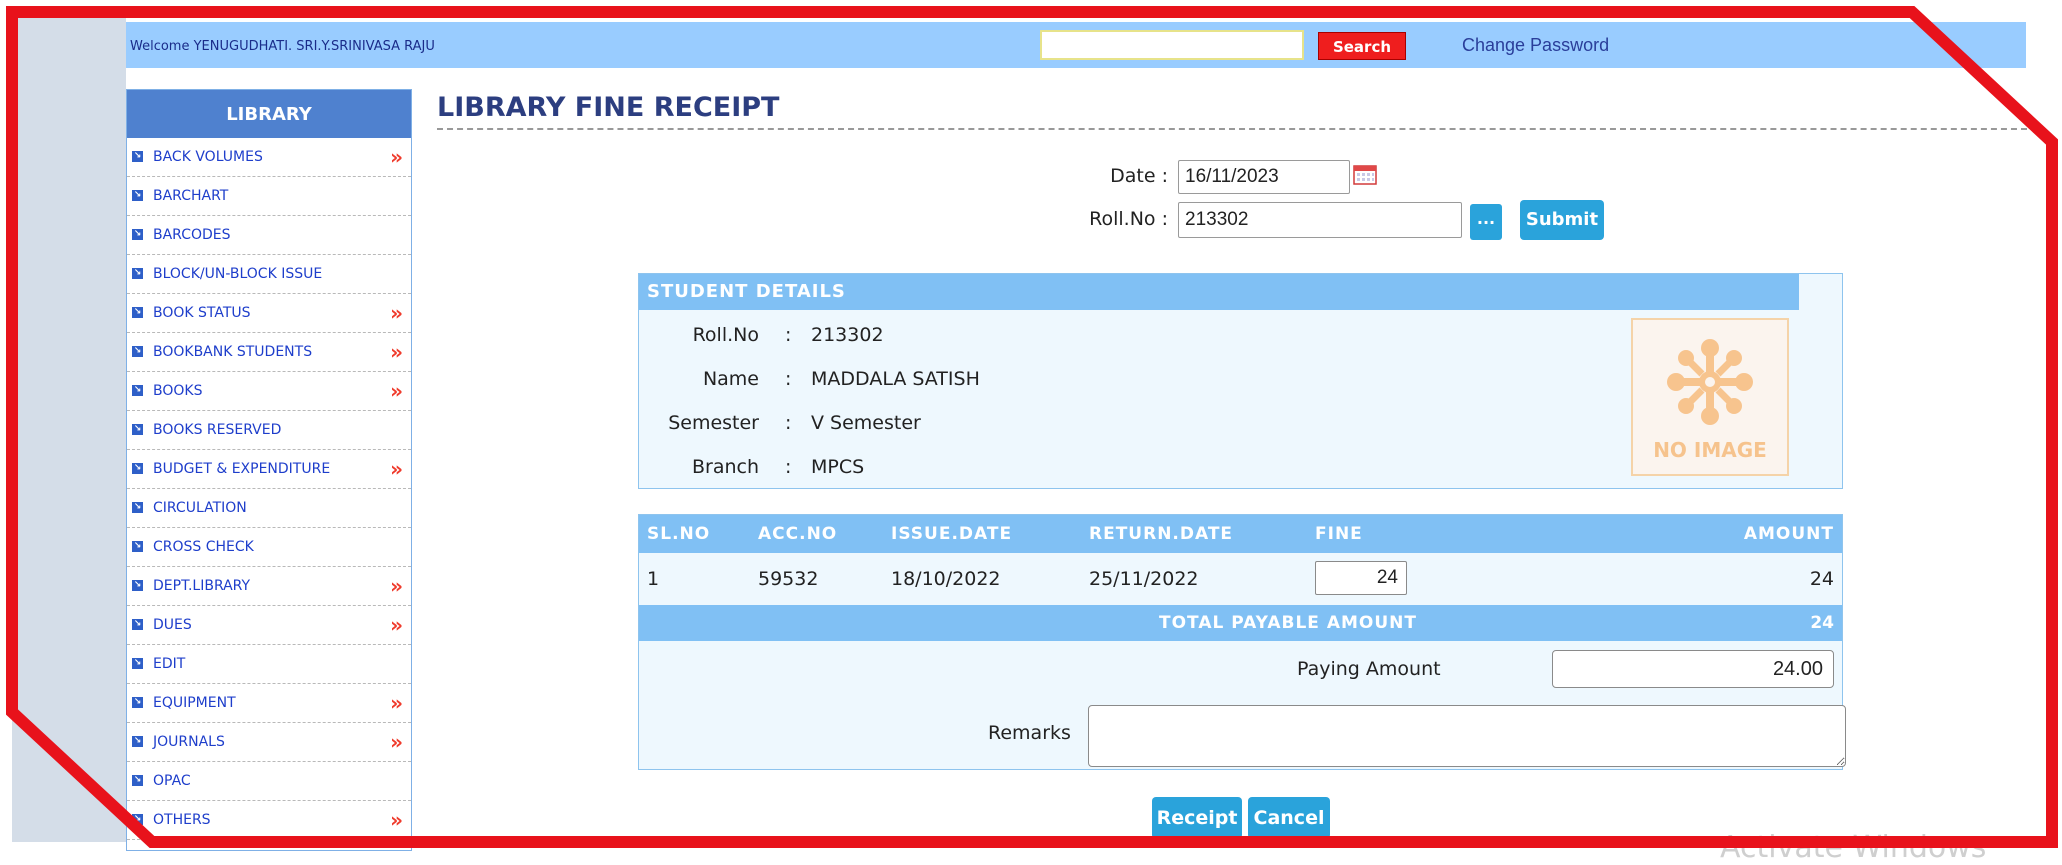  I want to click on sidebar-item-books: ↘ BOOKS », so click(269, 391).